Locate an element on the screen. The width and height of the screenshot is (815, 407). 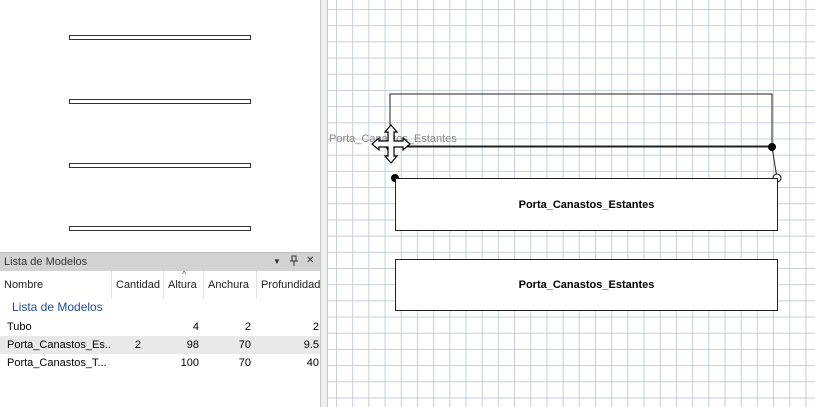
cell-profundidad: 40 is located at coordinates (312, 363).